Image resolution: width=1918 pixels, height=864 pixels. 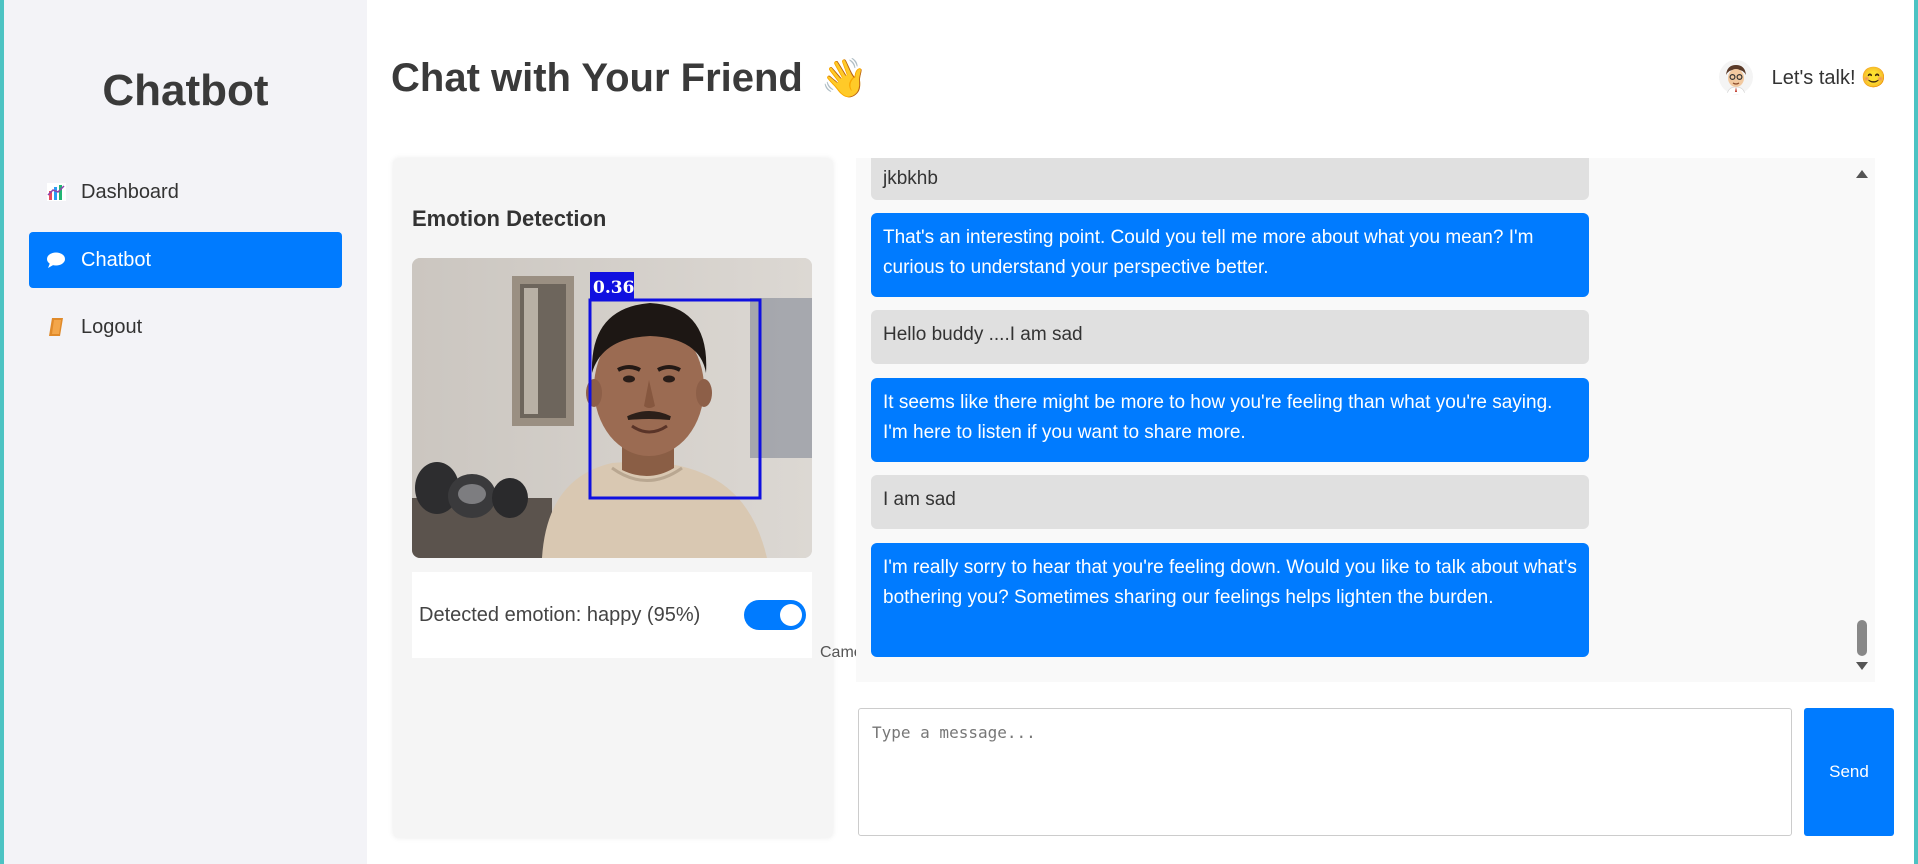 I want to click on face-confidence-label: 0.36, so click(x=613, y=288).